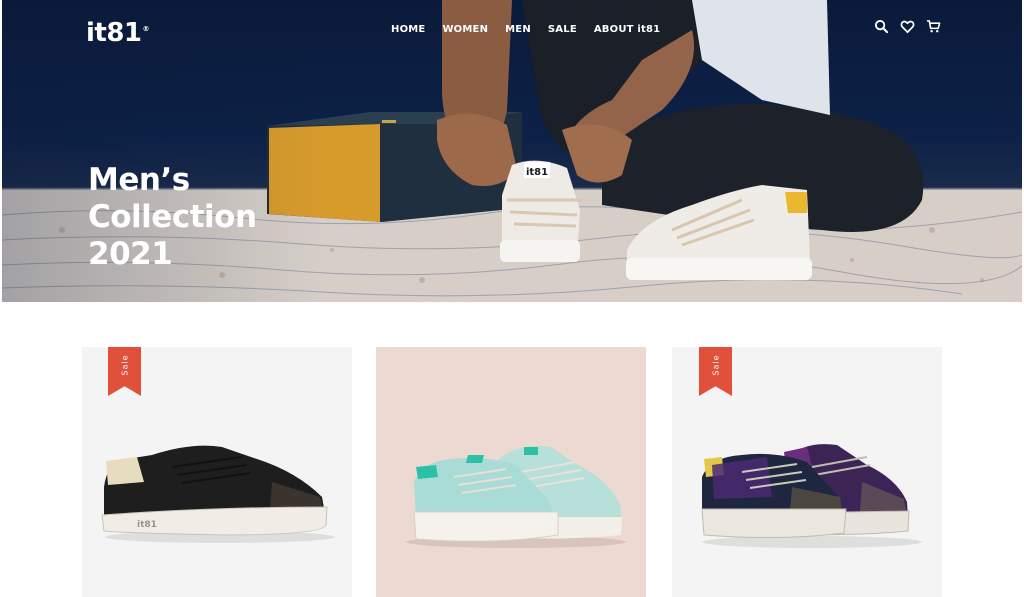 The height and width of the screenshot is (597, 1024). What do you see at coordinates (408, 29) in the screenshot?
I see `nav-home: HOME` at bounding box center [408, 29].